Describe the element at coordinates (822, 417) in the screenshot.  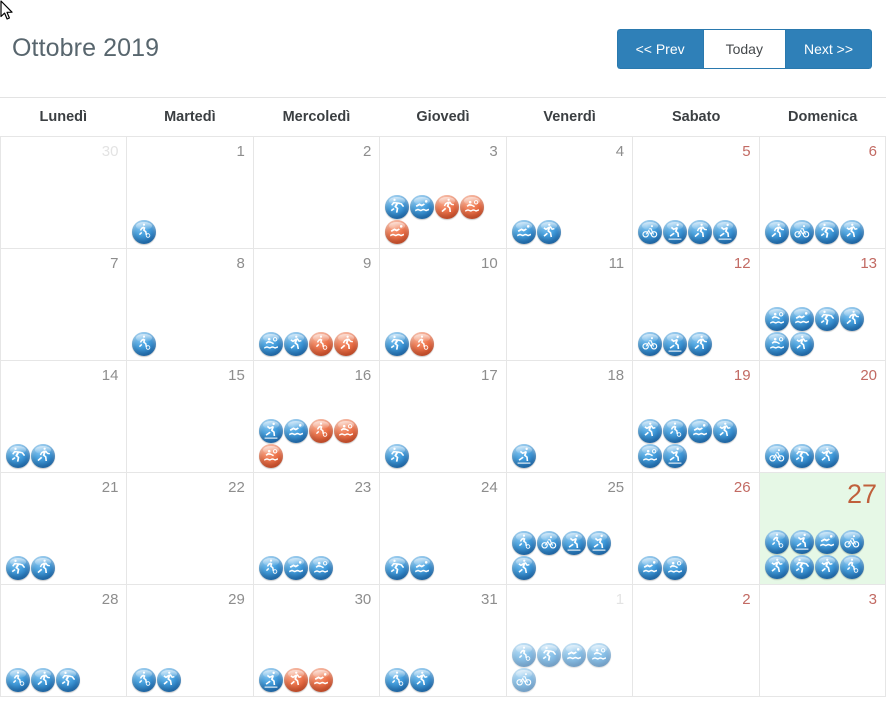
I see `calendar-day-cell: 20` at that location.